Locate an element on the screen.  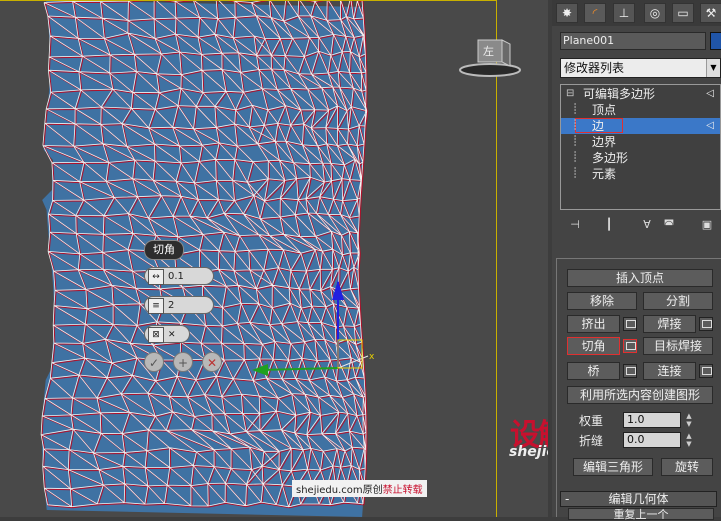
pin-stack-button: ⊣ is located at coordinates (575, 225).